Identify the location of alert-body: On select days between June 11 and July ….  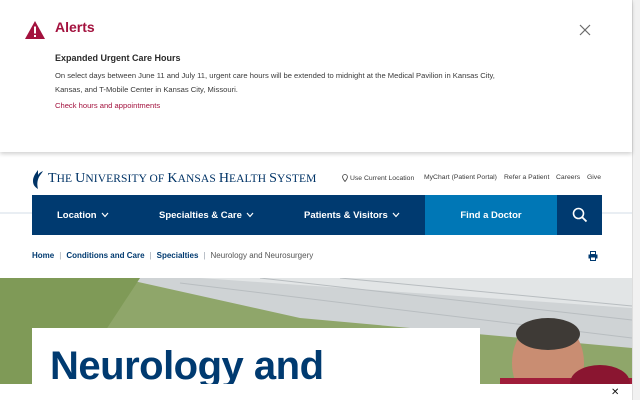
(275, 82).